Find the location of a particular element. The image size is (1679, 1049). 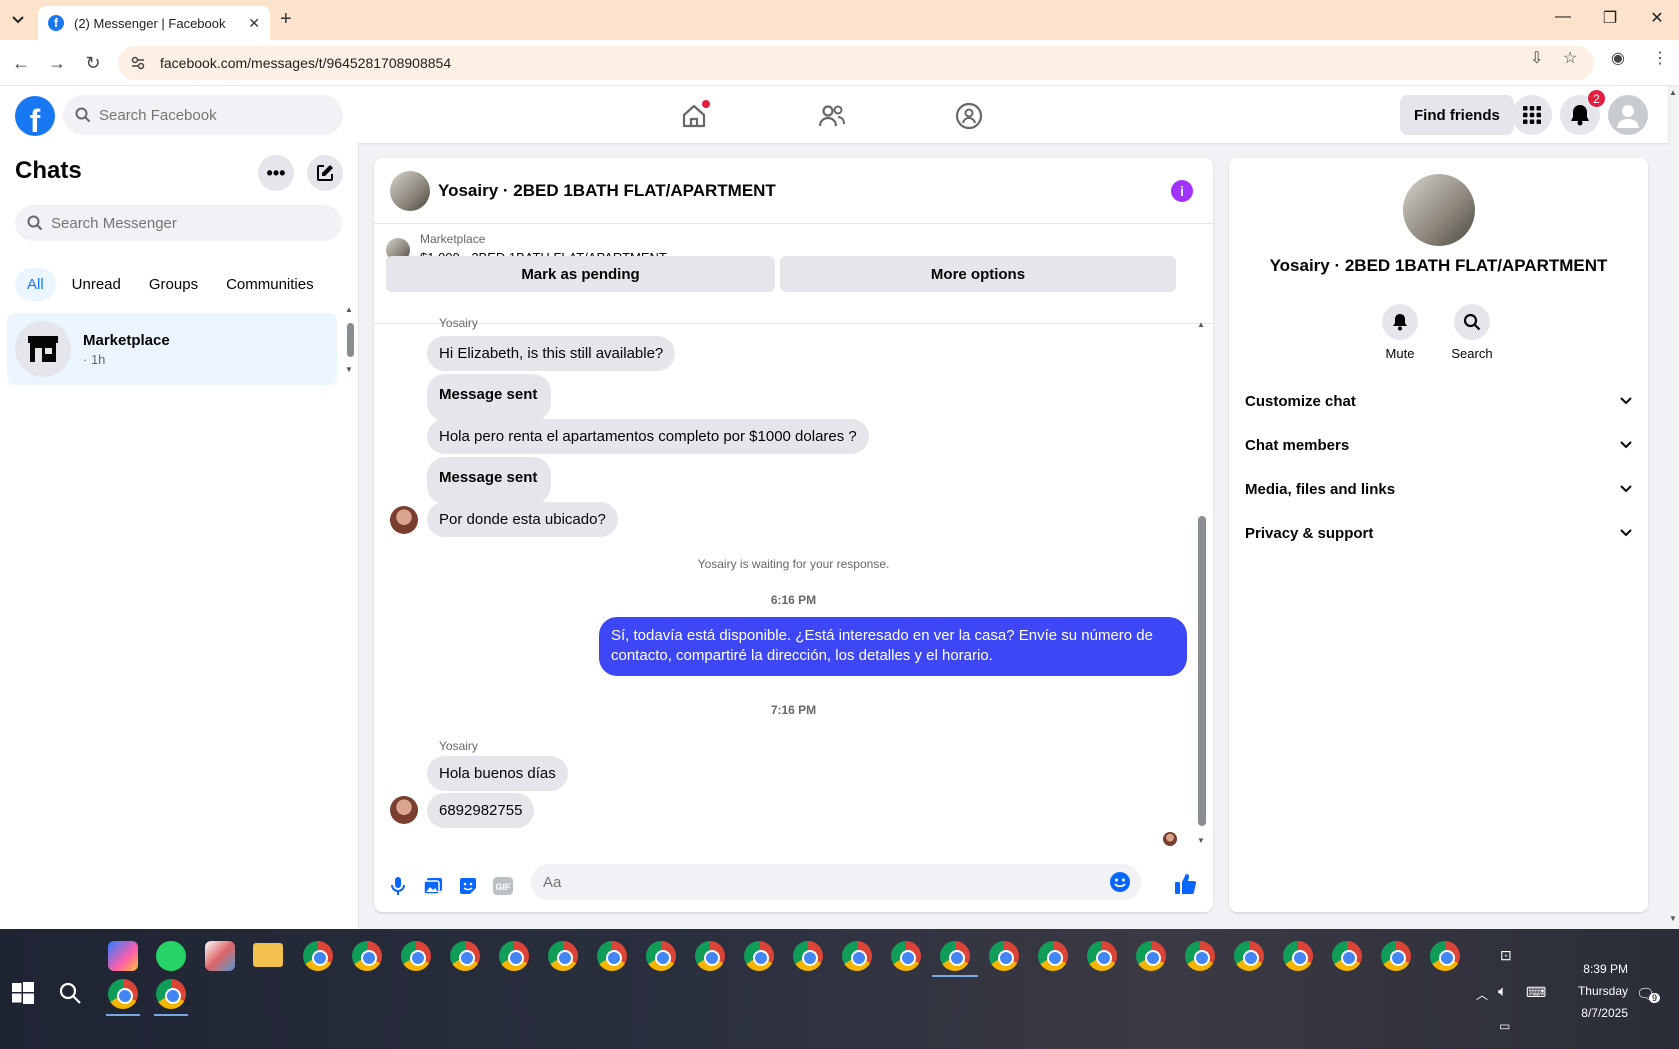

account-avatar-button is located at coordinates (1628, 115).